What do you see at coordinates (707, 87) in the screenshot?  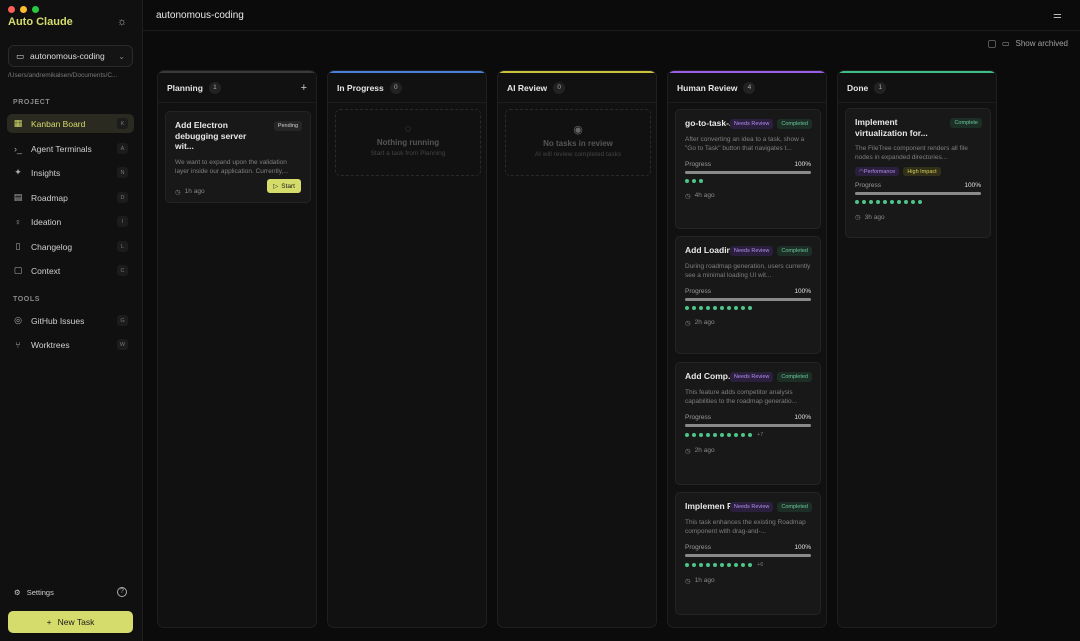 I see `column-title: Human Review` at bounding box center [707, 87].